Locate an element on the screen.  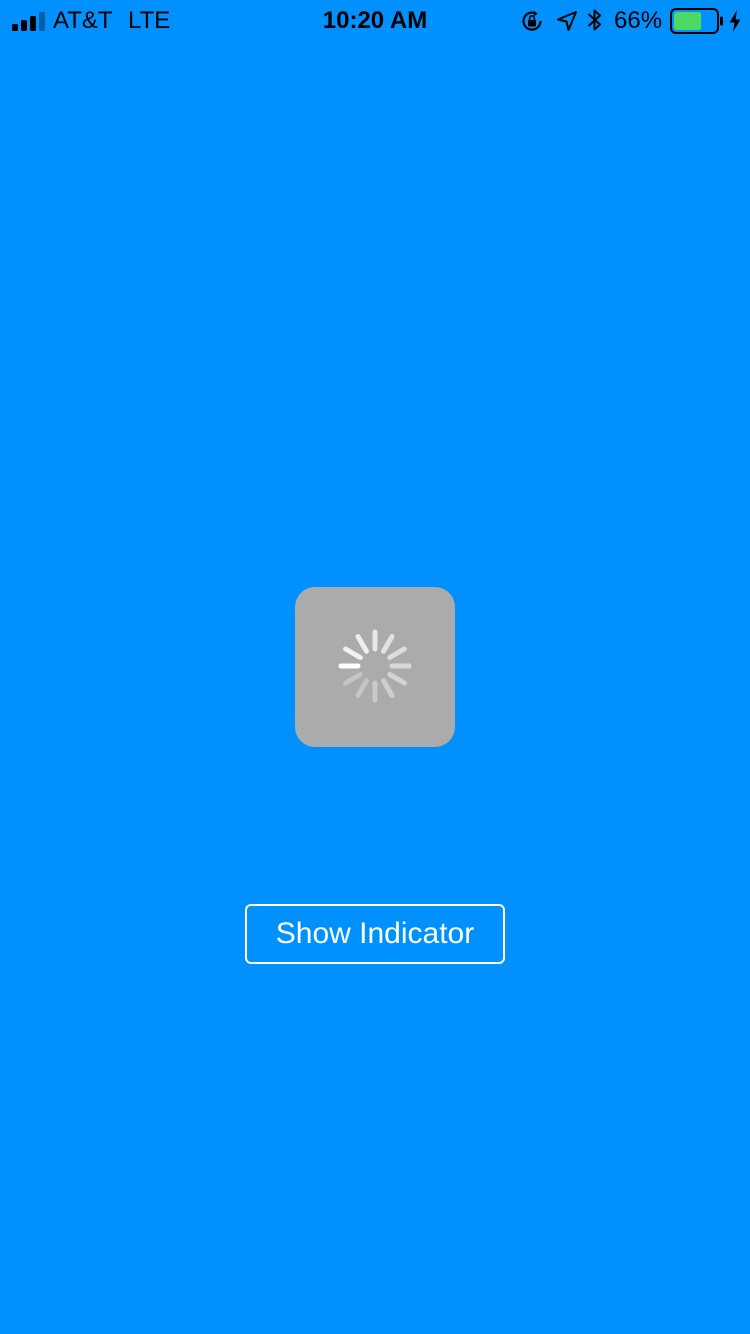
charging-bolt-icon is located at coordinates (735, 21).